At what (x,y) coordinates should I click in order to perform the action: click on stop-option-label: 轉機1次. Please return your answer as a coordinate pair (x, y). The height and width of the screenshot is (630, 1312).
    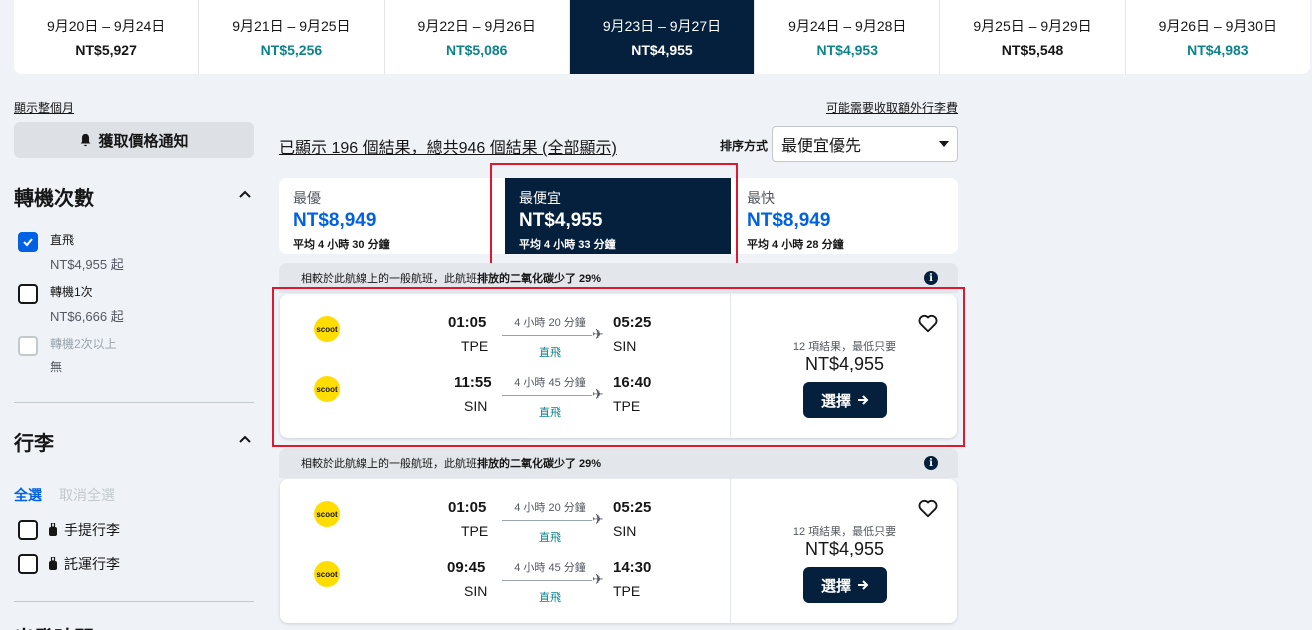
    Looking at the image, I should click on (71, 292).